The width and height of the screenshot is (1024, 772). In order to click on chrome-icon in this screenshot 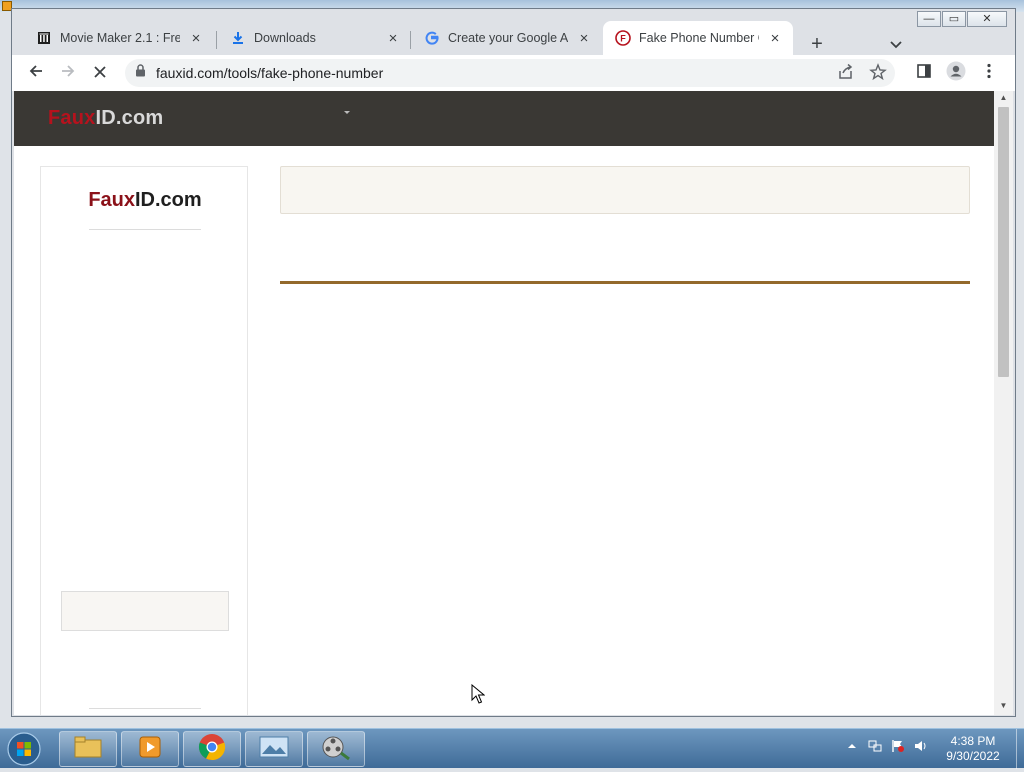, I will do `click(212, 749)`.